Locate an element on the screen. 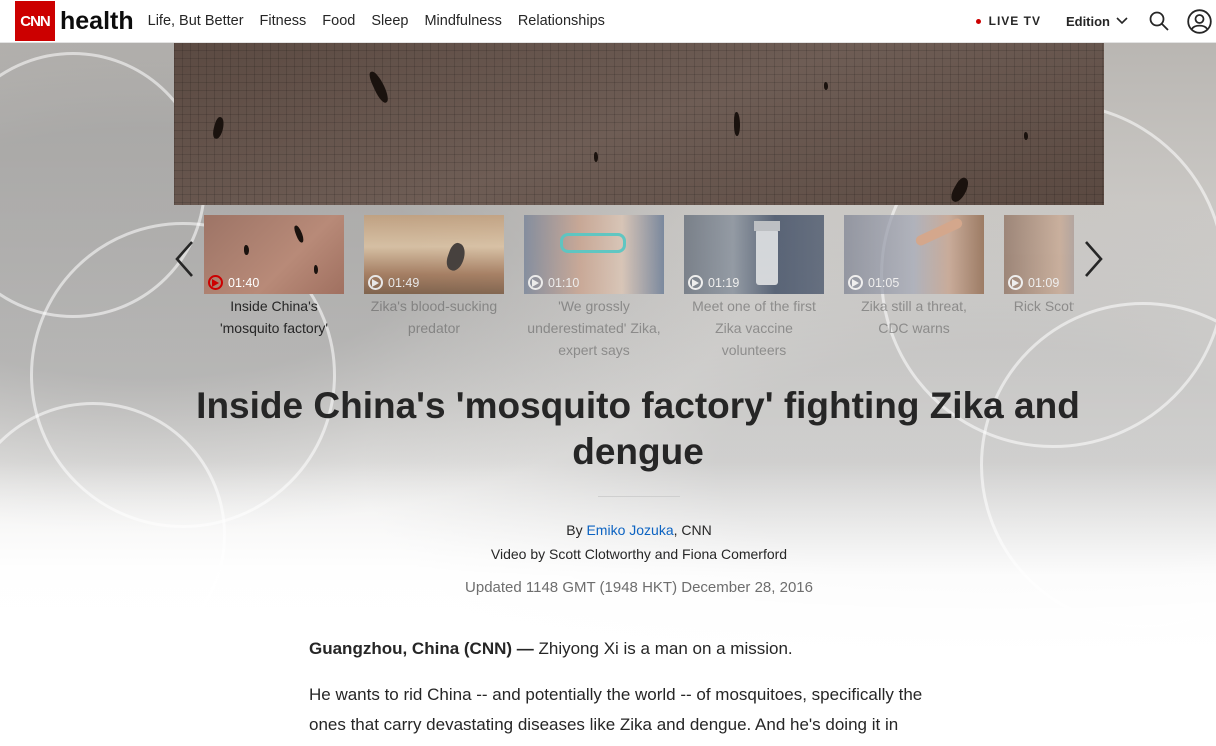 The image size is (1216, 746). video-duration: 01:09 is located at coordinates (1044, 282).